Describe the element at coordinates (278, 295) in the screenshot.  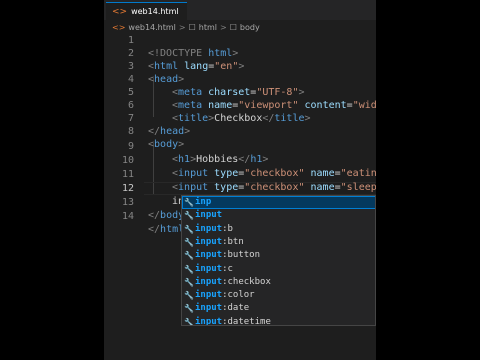
I see `suggestion-item: 🔧 input:color` at that location.